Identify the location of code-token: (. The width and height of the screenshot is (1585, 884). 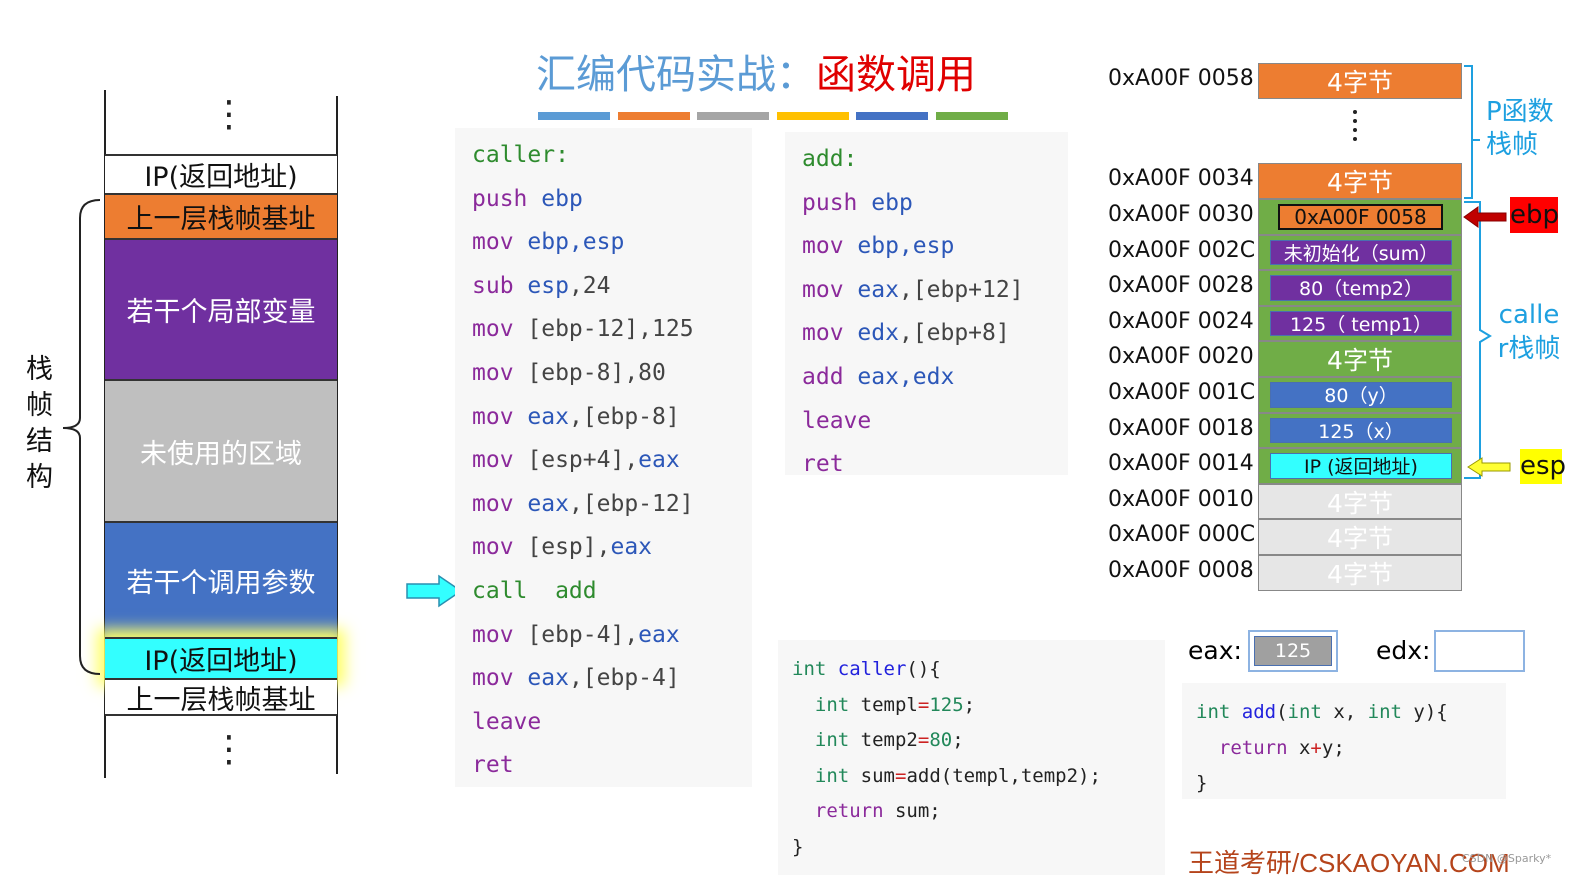
(1282, 712).